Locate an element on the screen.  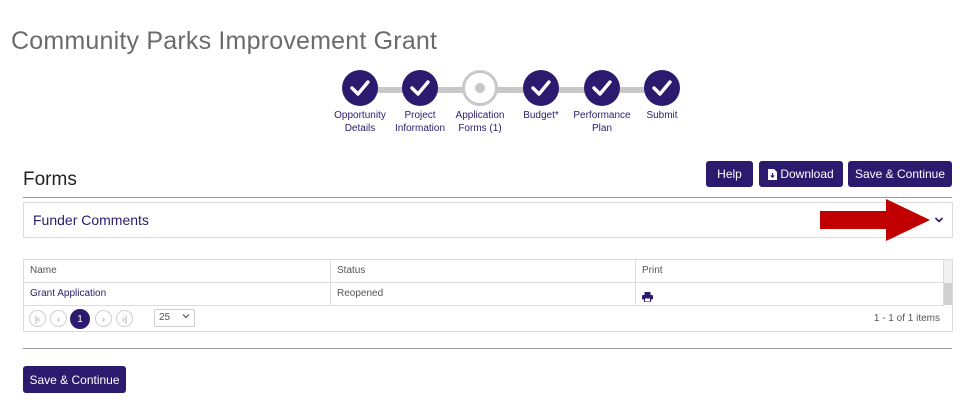
step-label: Performance Plan is located at coordinates (602, 122).